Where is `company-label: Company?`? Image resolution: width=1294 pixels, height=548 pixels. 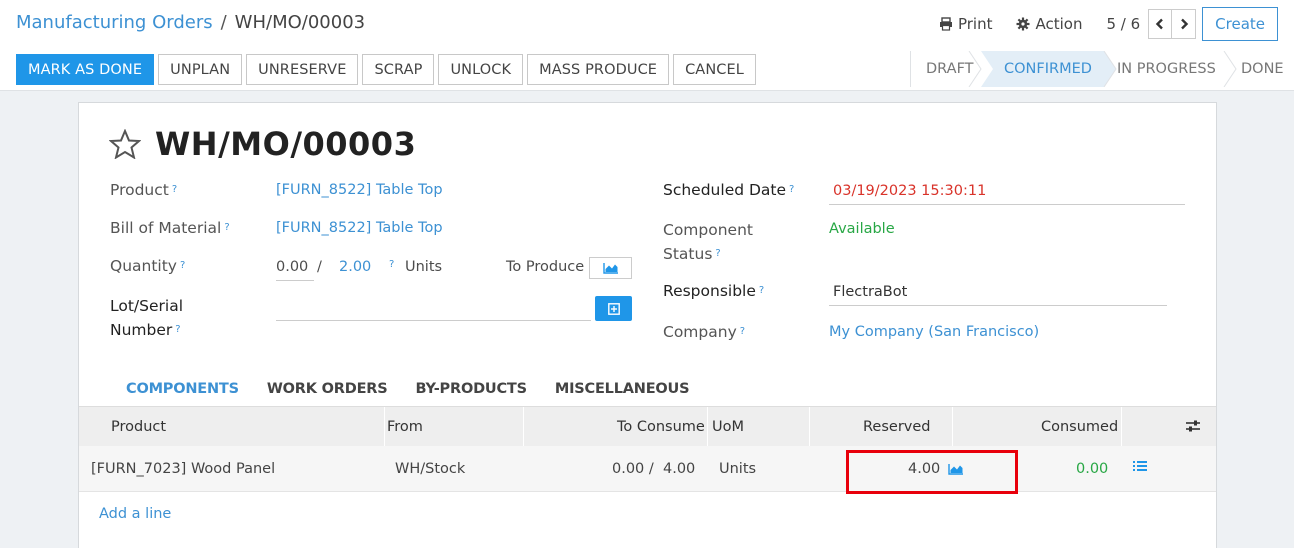 company-label: Company? is located at coordinates (704, 332).